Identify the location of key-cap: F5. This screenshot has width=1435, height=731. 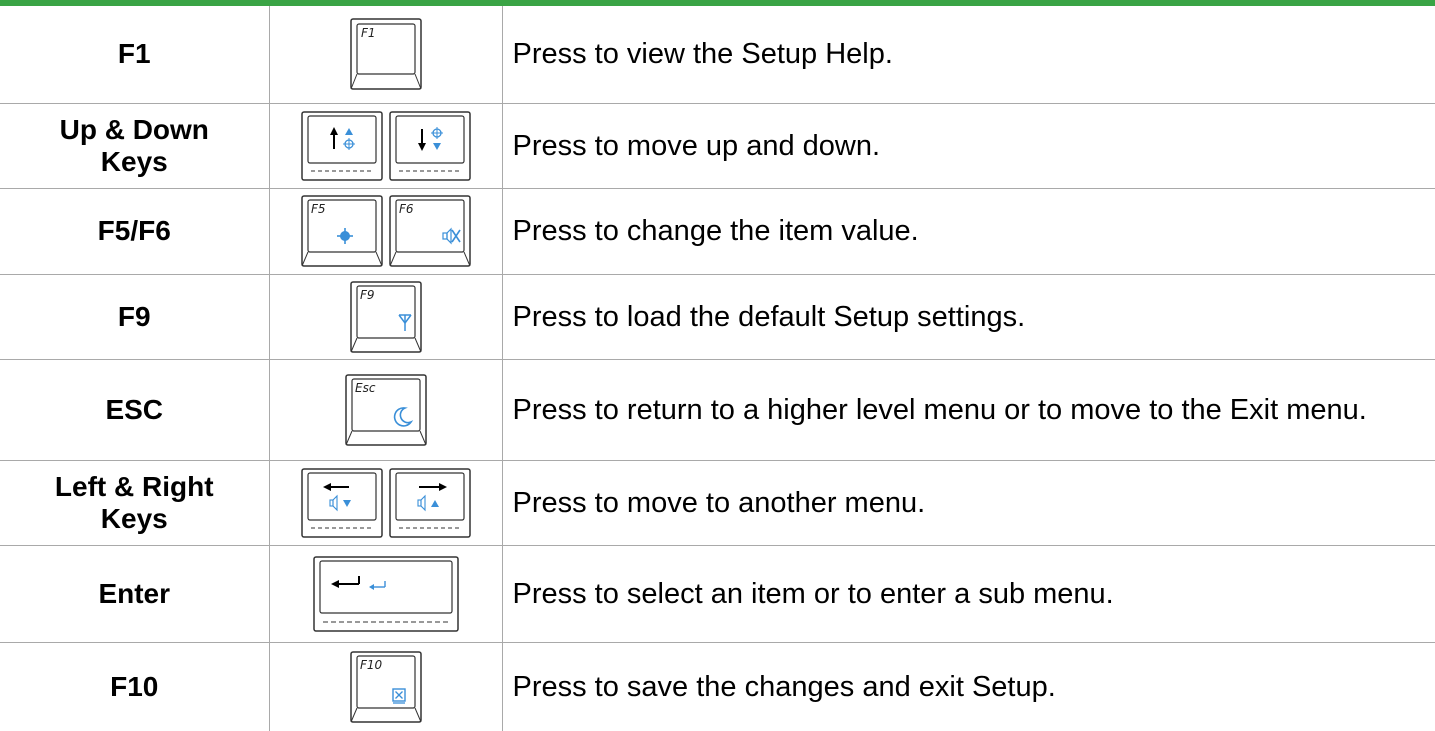
(341, 231).